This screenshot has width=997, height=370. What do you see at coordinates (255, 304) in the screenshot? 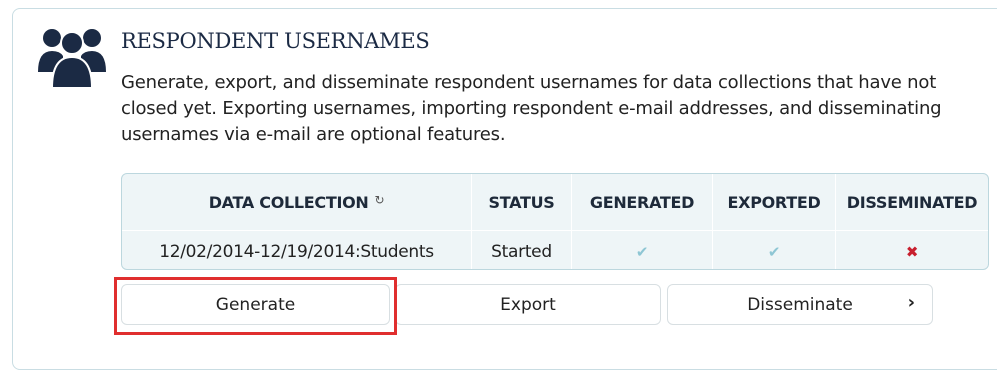
I see `generate-button: Generate` at bounding box center [255, 304].